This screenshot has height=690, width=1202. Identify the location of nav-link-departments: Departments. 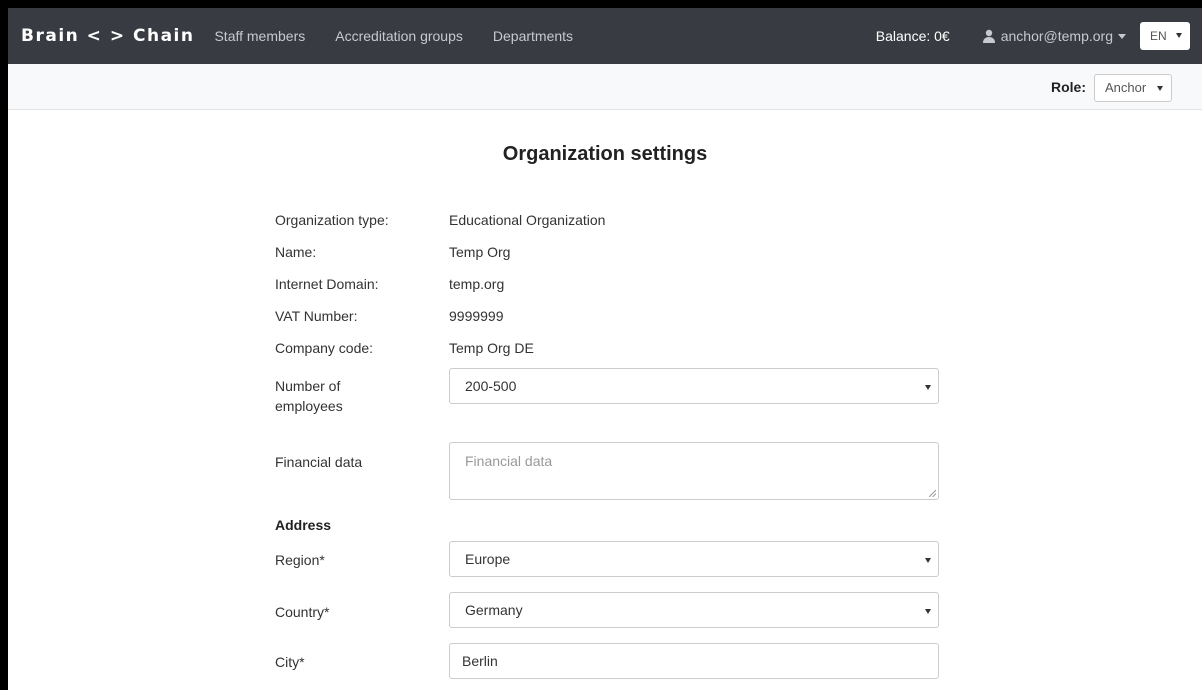
(533, 36).